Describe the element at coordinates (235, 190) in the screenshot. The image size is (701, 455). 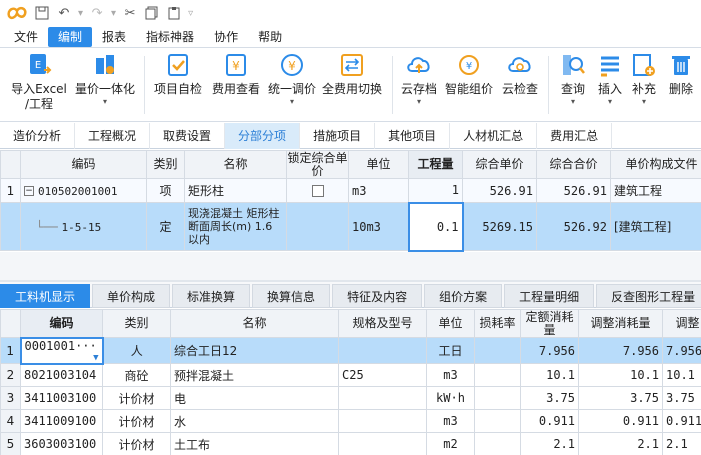
I see `item-name: 矩形柱` at that location.